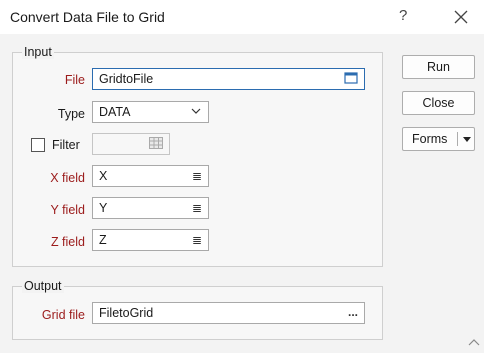  I want to click on chevron-down-icon, so click(196, 112).